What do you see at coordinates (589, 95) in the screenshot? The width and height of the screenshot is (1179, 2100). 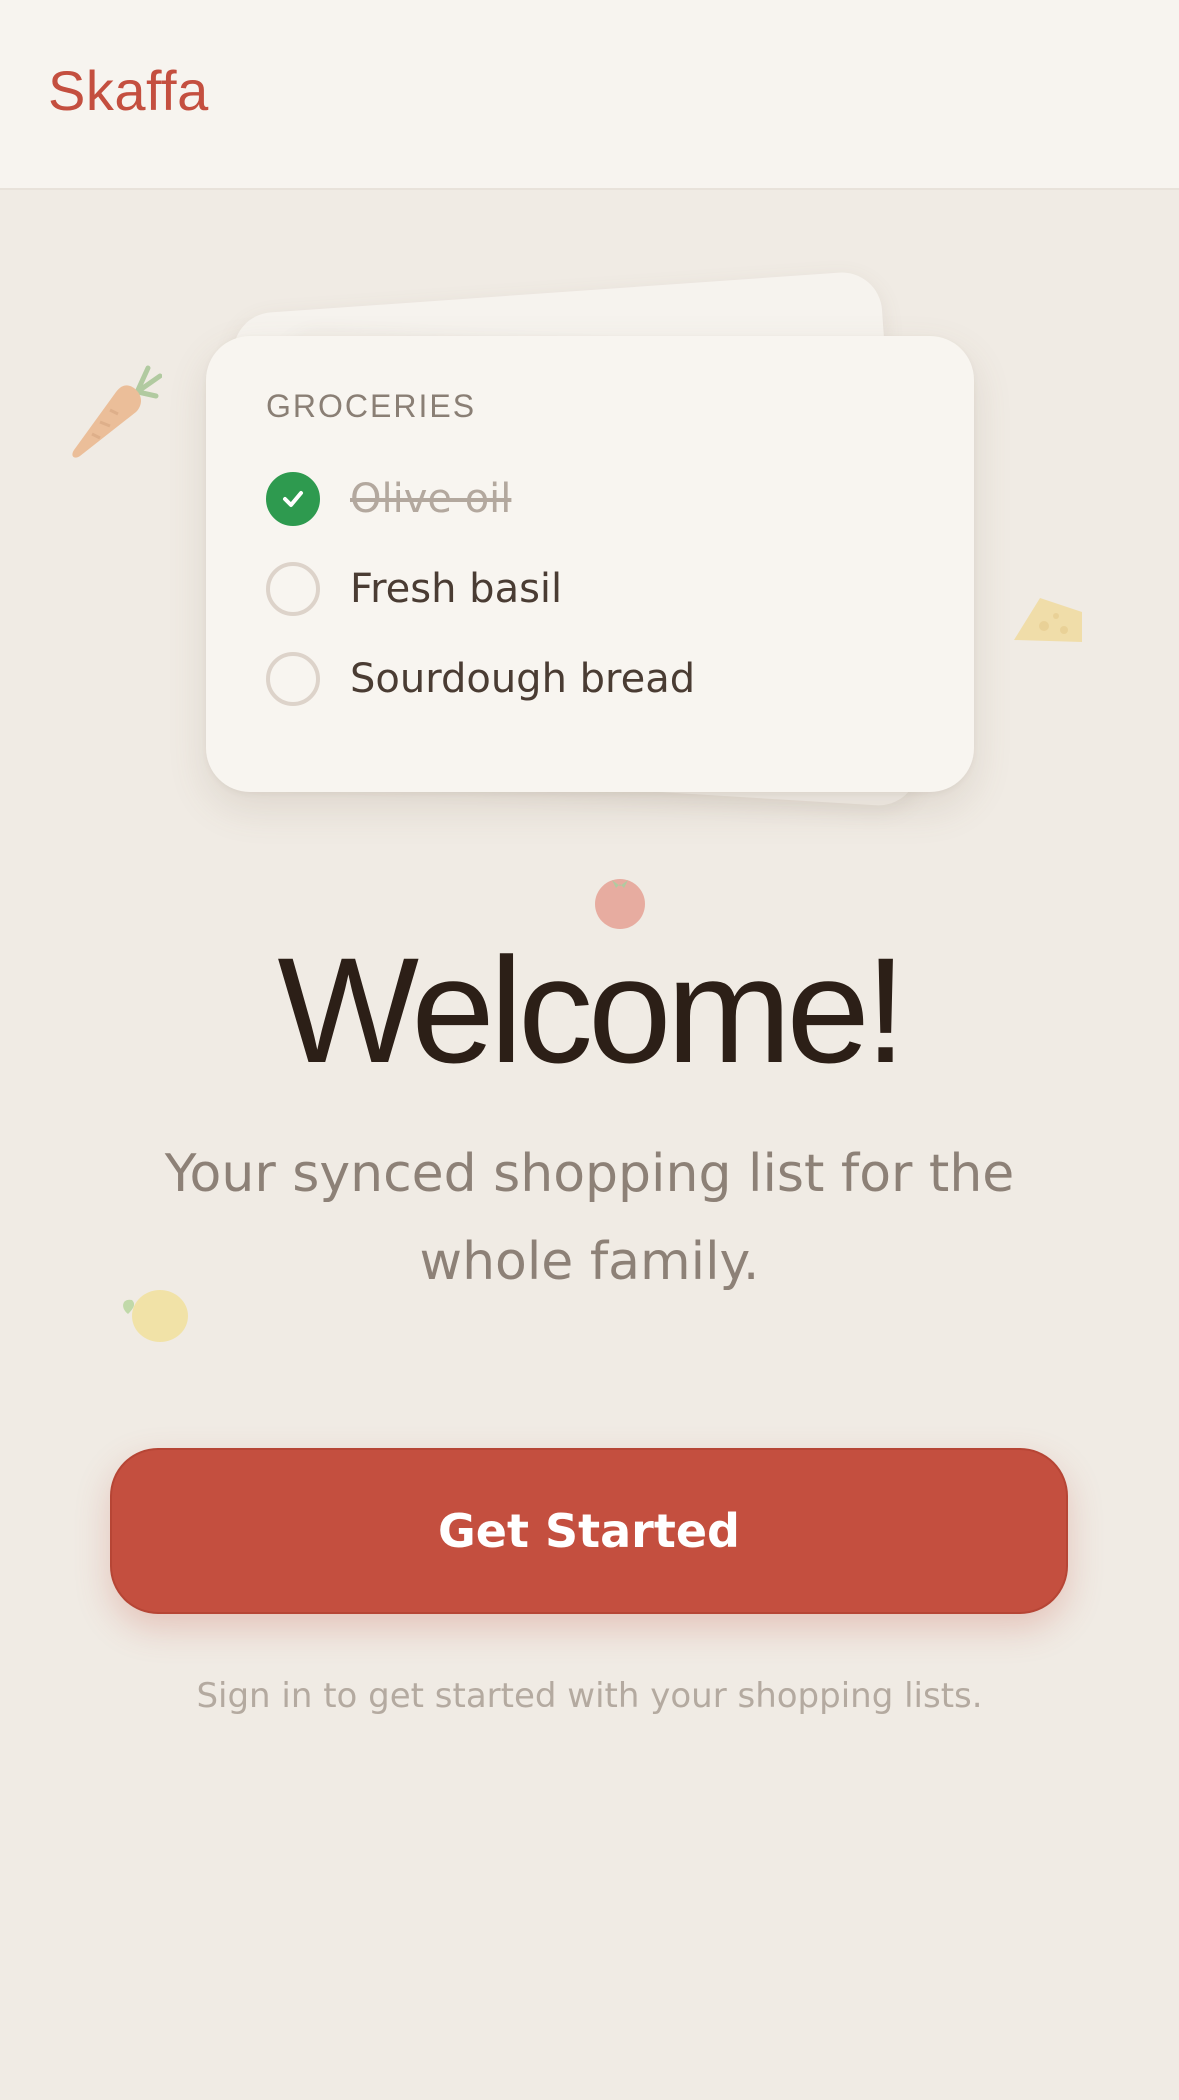 I see `app-header: Skaffa` at bounding box center [589, 95].